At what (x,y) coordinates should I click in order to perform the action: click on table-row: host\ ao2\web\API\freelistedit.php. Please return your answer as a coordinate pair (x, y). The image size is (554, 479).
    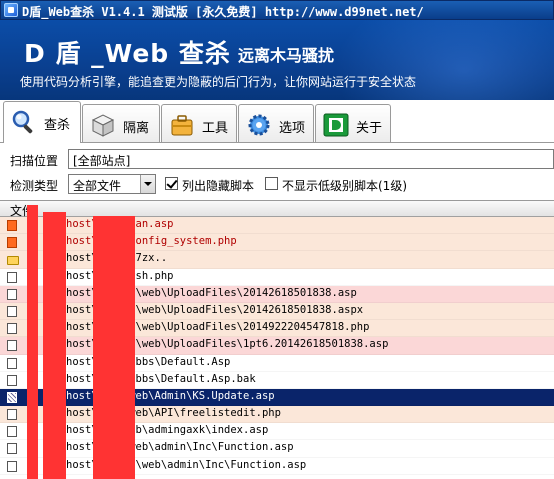
    Looking at the image, I should click on (277, 415).